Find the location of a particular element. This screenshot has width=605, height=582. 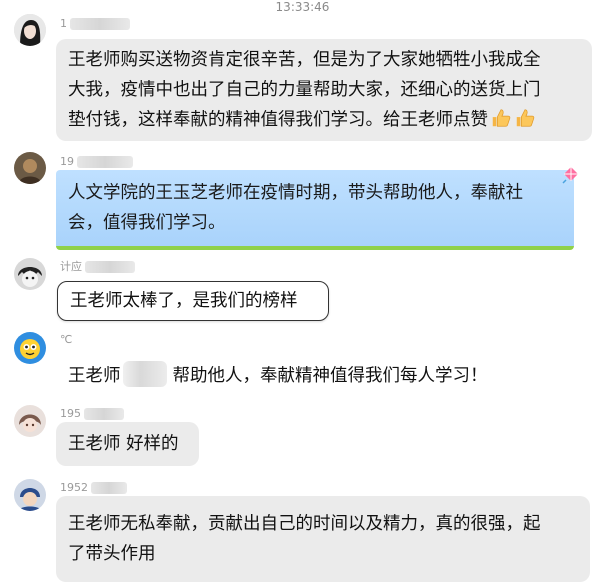

message-bubble: 王老师 好样的 is located at coordinates (127, 444).